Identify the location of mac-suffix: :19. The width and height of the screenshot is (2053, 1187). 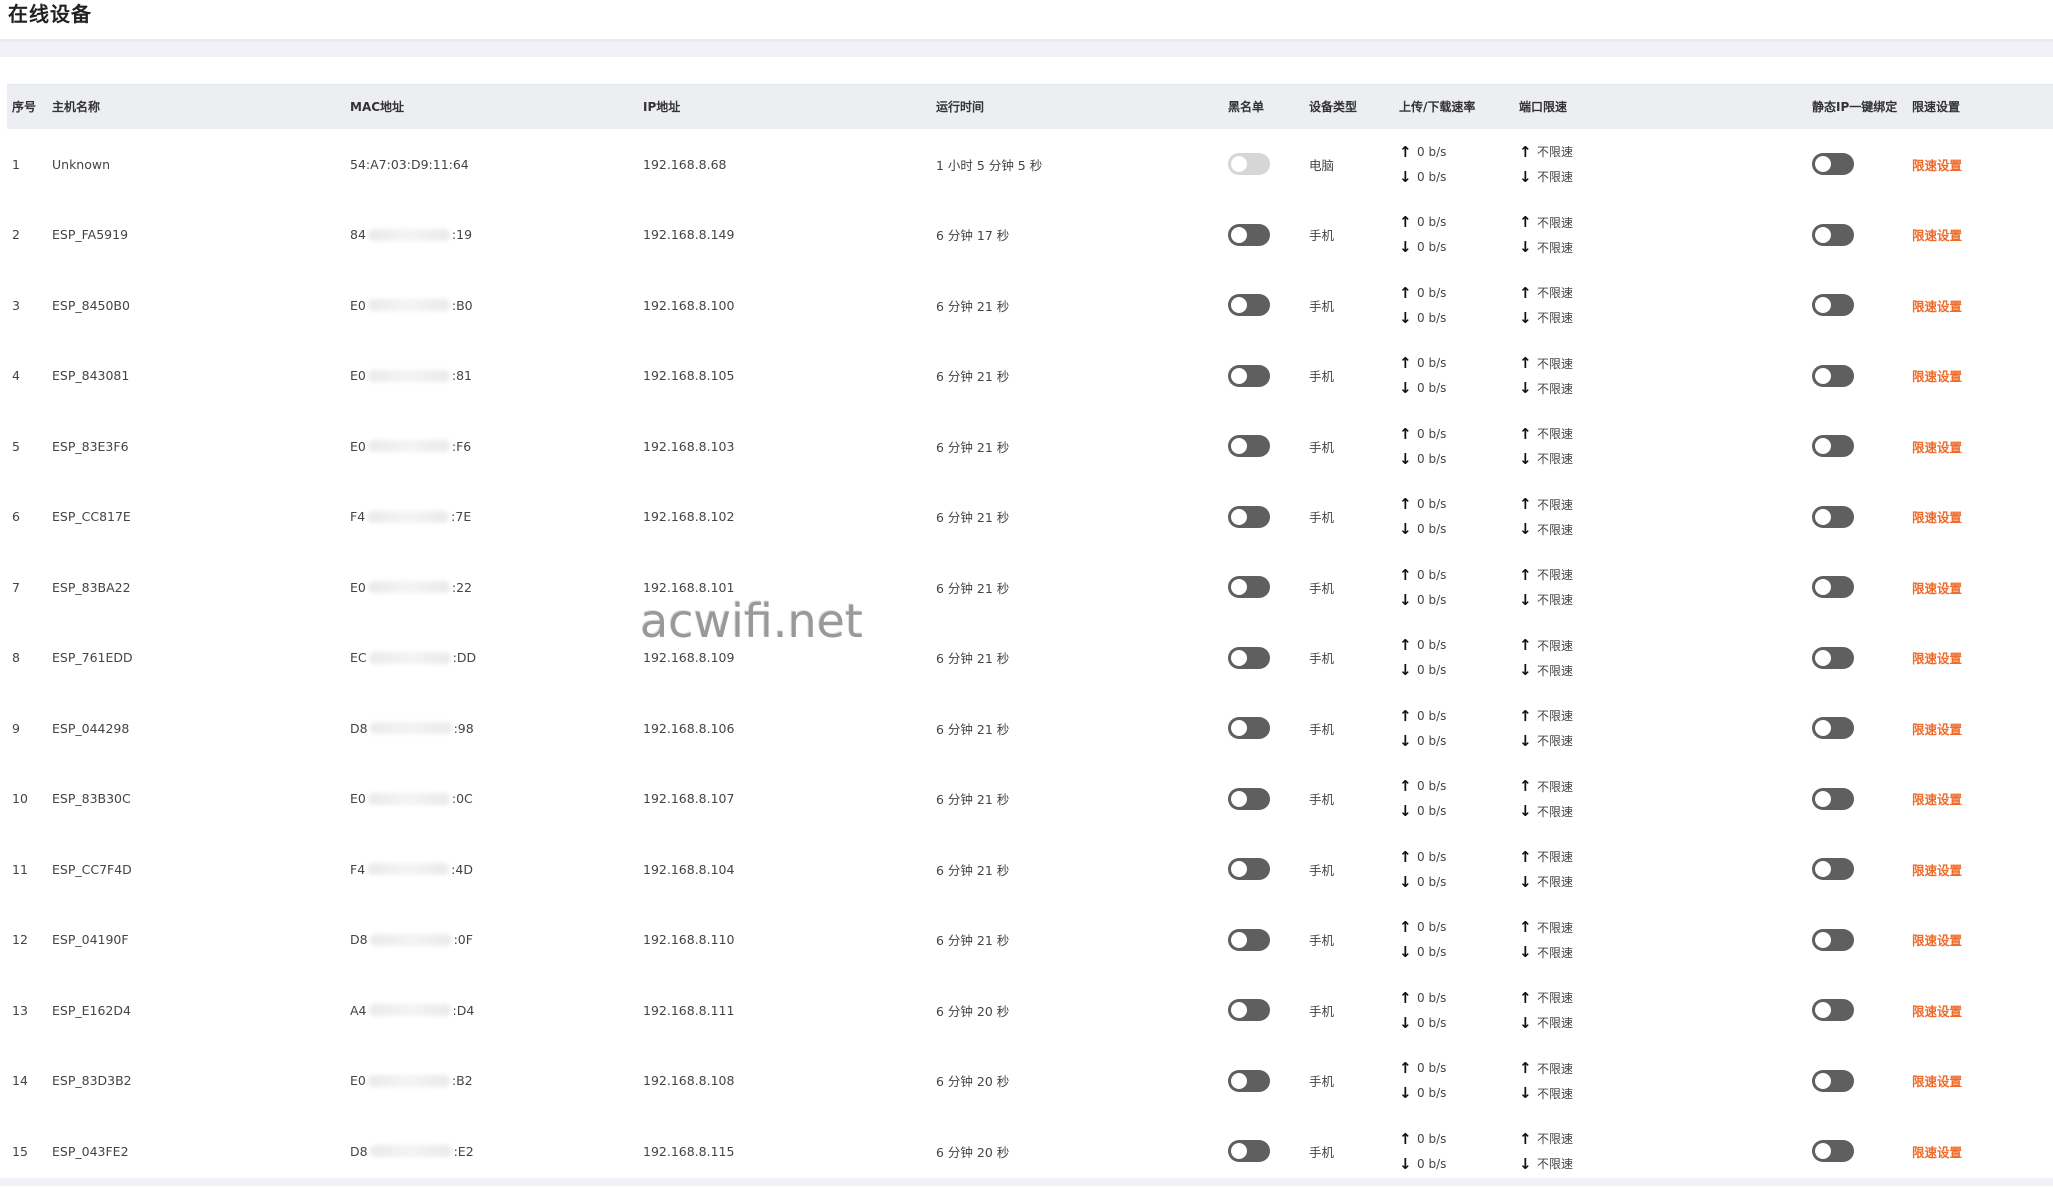
(462, 235).